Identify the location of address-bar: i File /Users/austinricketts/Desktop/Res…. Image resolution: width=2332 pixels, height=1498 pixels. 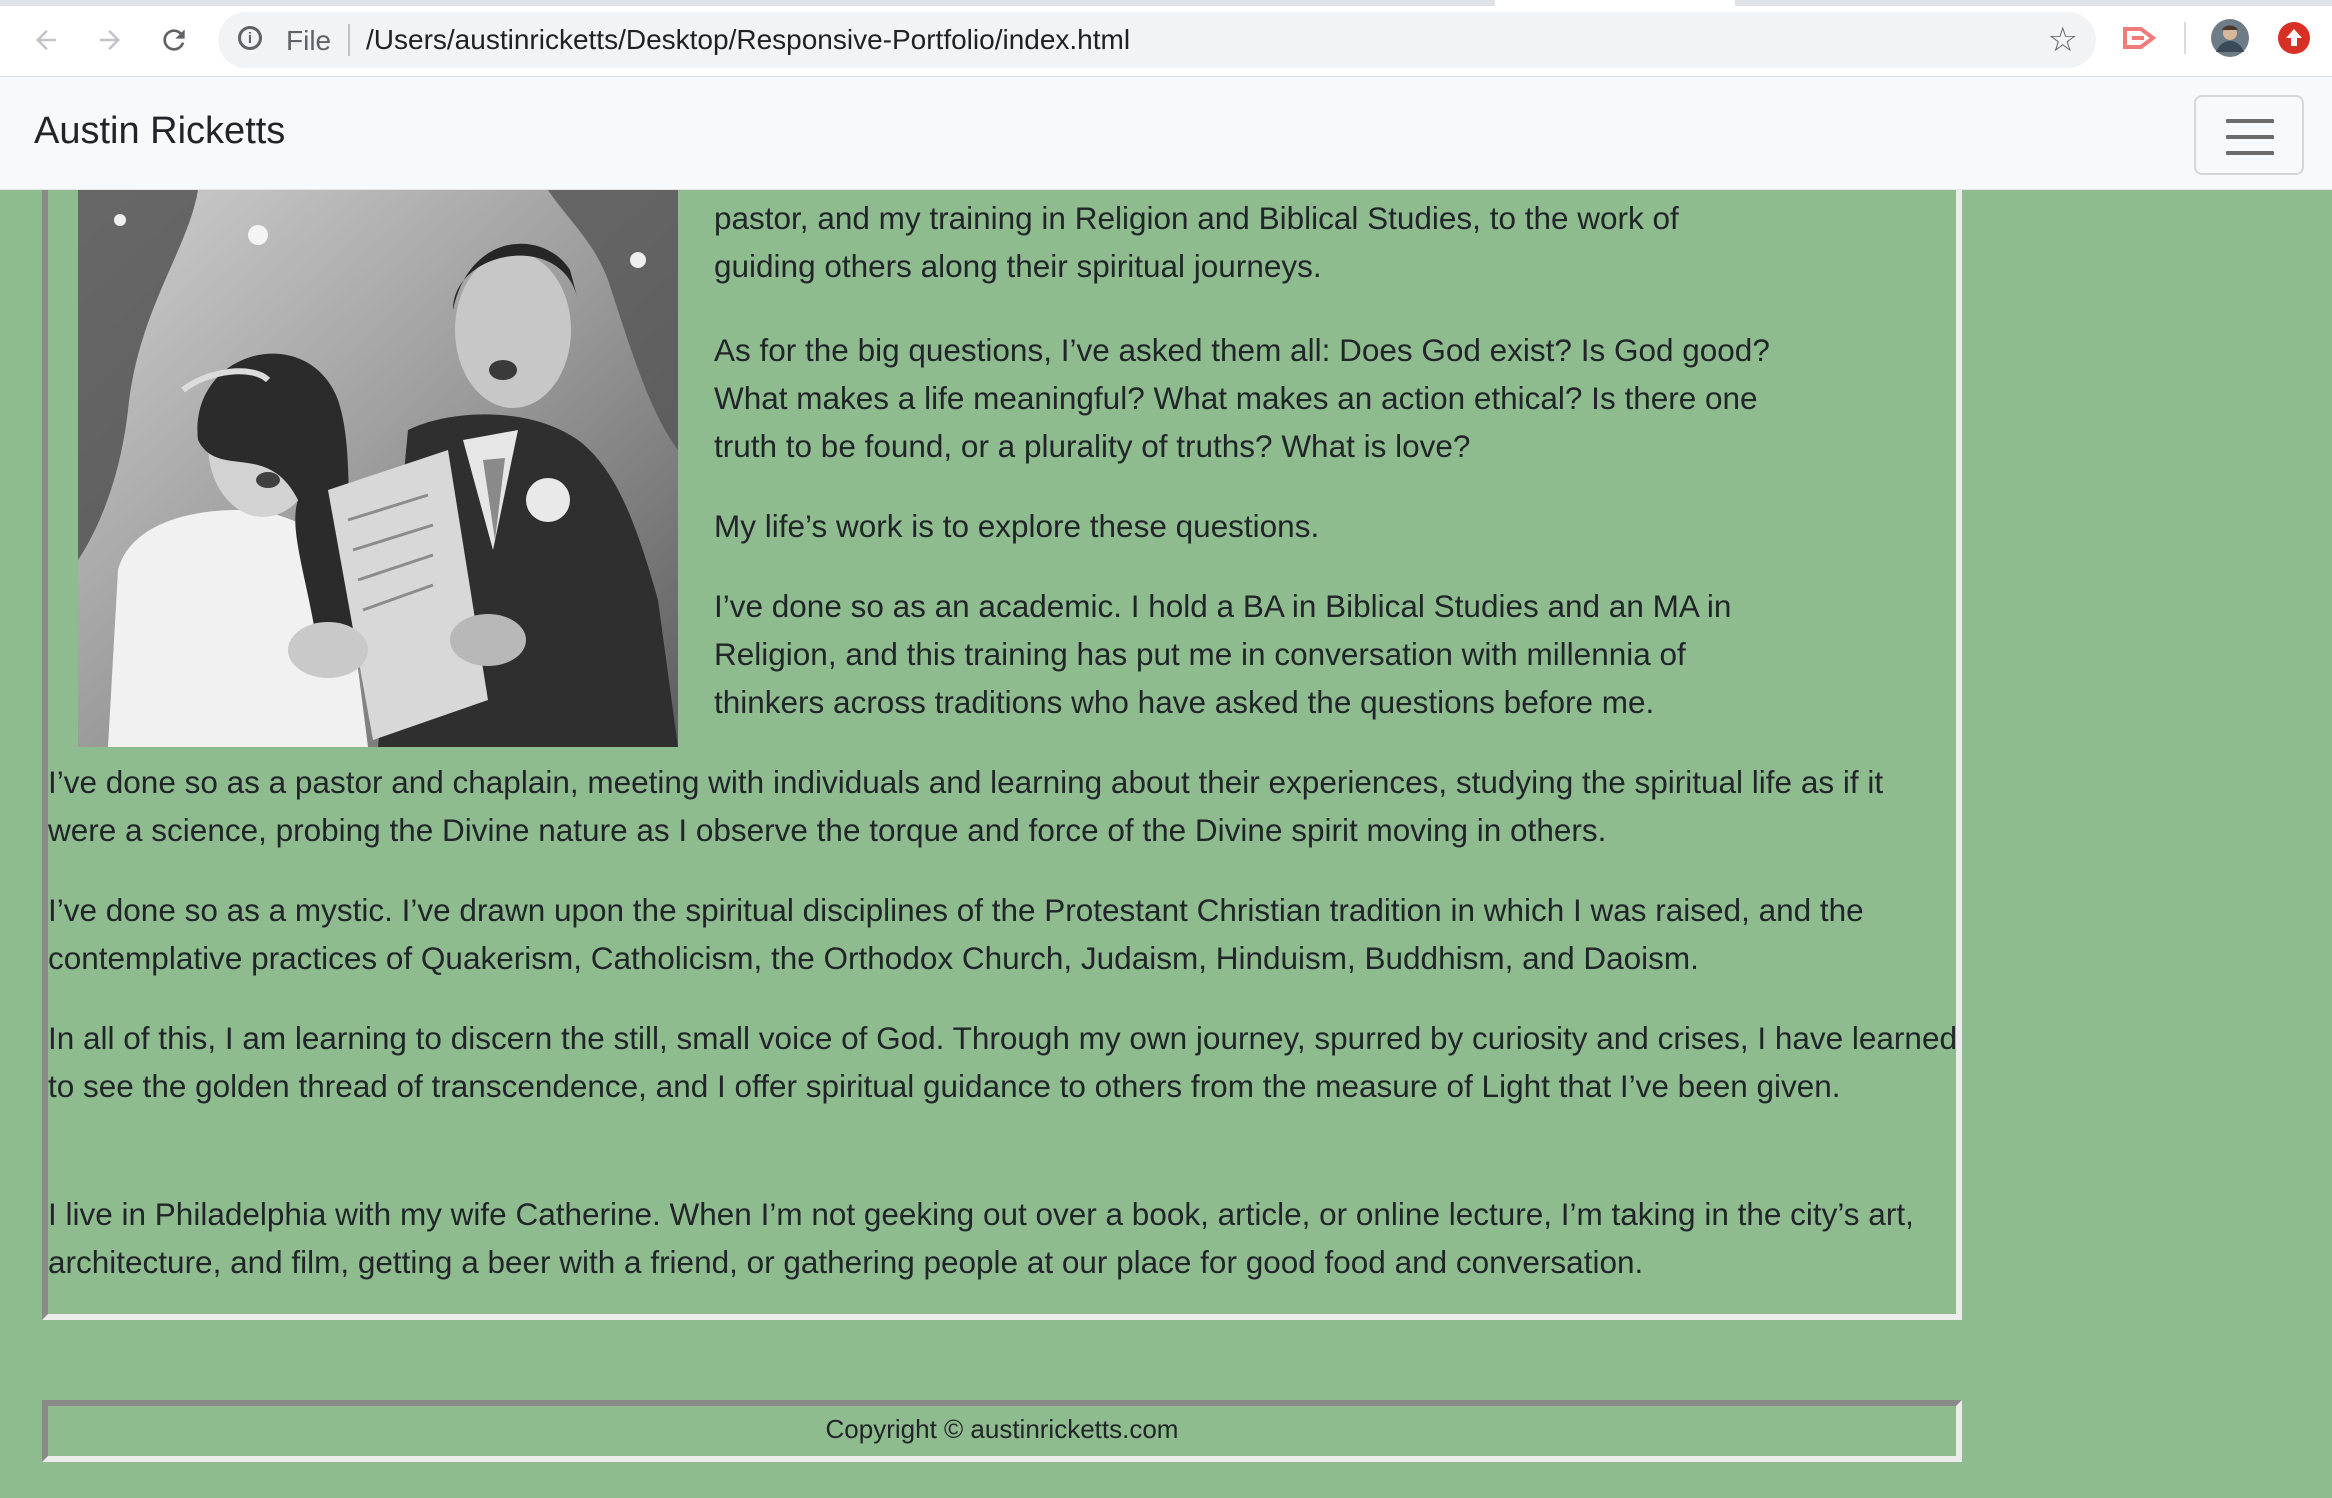
(1157, 40).